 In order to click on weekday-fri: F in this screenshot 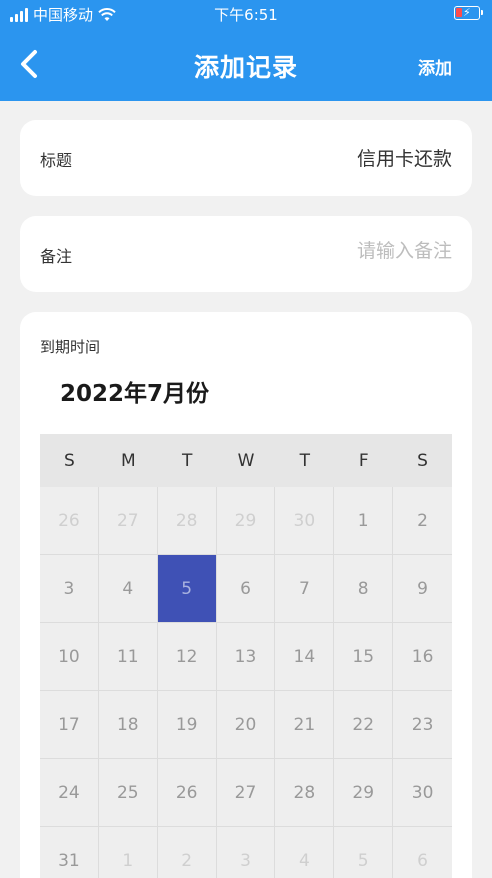, I will do `click(363, 460)`.